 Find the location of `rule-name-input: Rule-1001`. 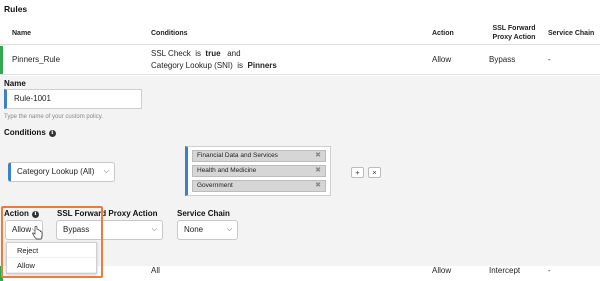

rule-name-input: Rule-1001 is located at coordinates (73, 99).